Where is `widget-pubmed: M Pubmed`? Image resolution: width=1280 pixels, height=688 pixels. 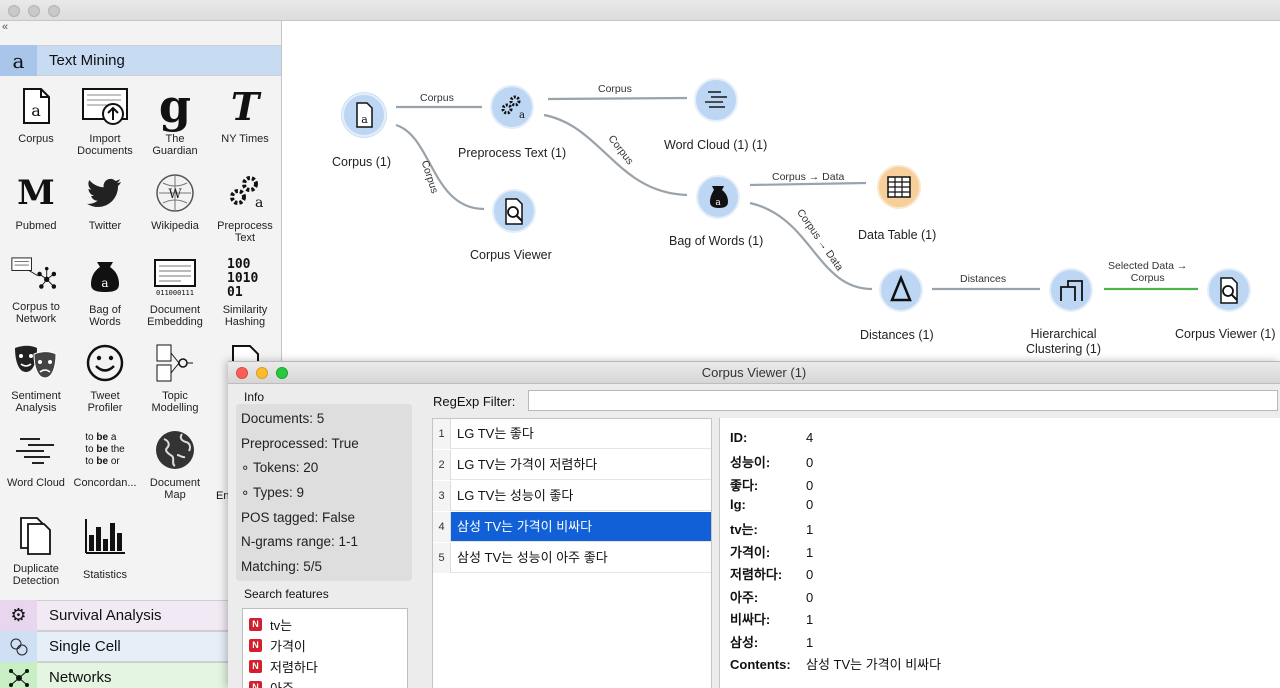
widget-pubmed: M Pubmed is located at coordinates (36, 200).